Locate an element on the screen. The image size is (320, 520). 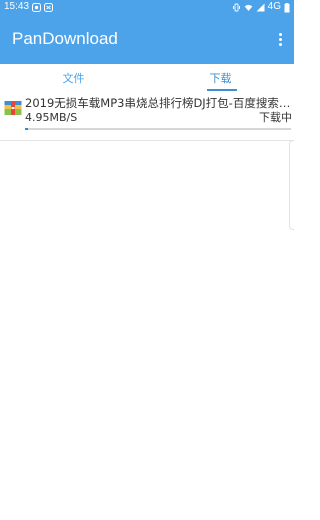
download-progress-bar is located at coordinates (158, 129).